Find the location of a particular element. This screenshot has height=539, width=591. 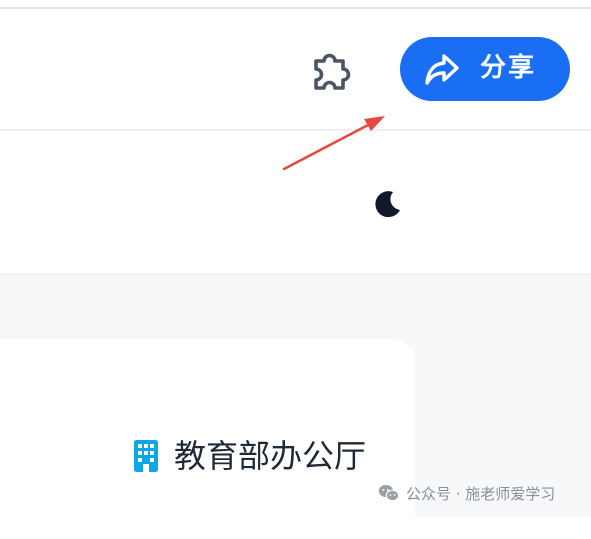

puzzle-piece-icon is located at coordinates (332, 71).